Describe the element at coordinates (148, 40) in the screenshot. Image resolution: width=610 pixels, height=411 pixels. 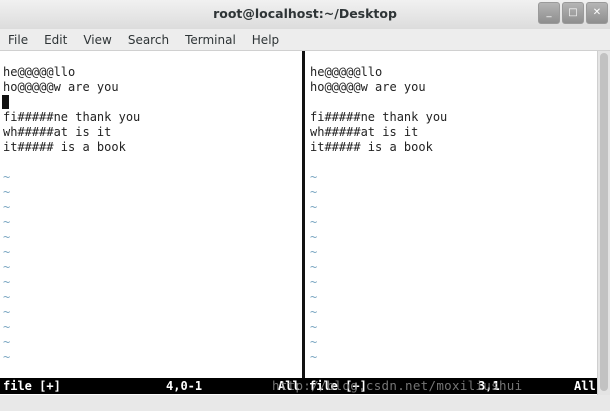
I see `menu-search: Search` at that location.